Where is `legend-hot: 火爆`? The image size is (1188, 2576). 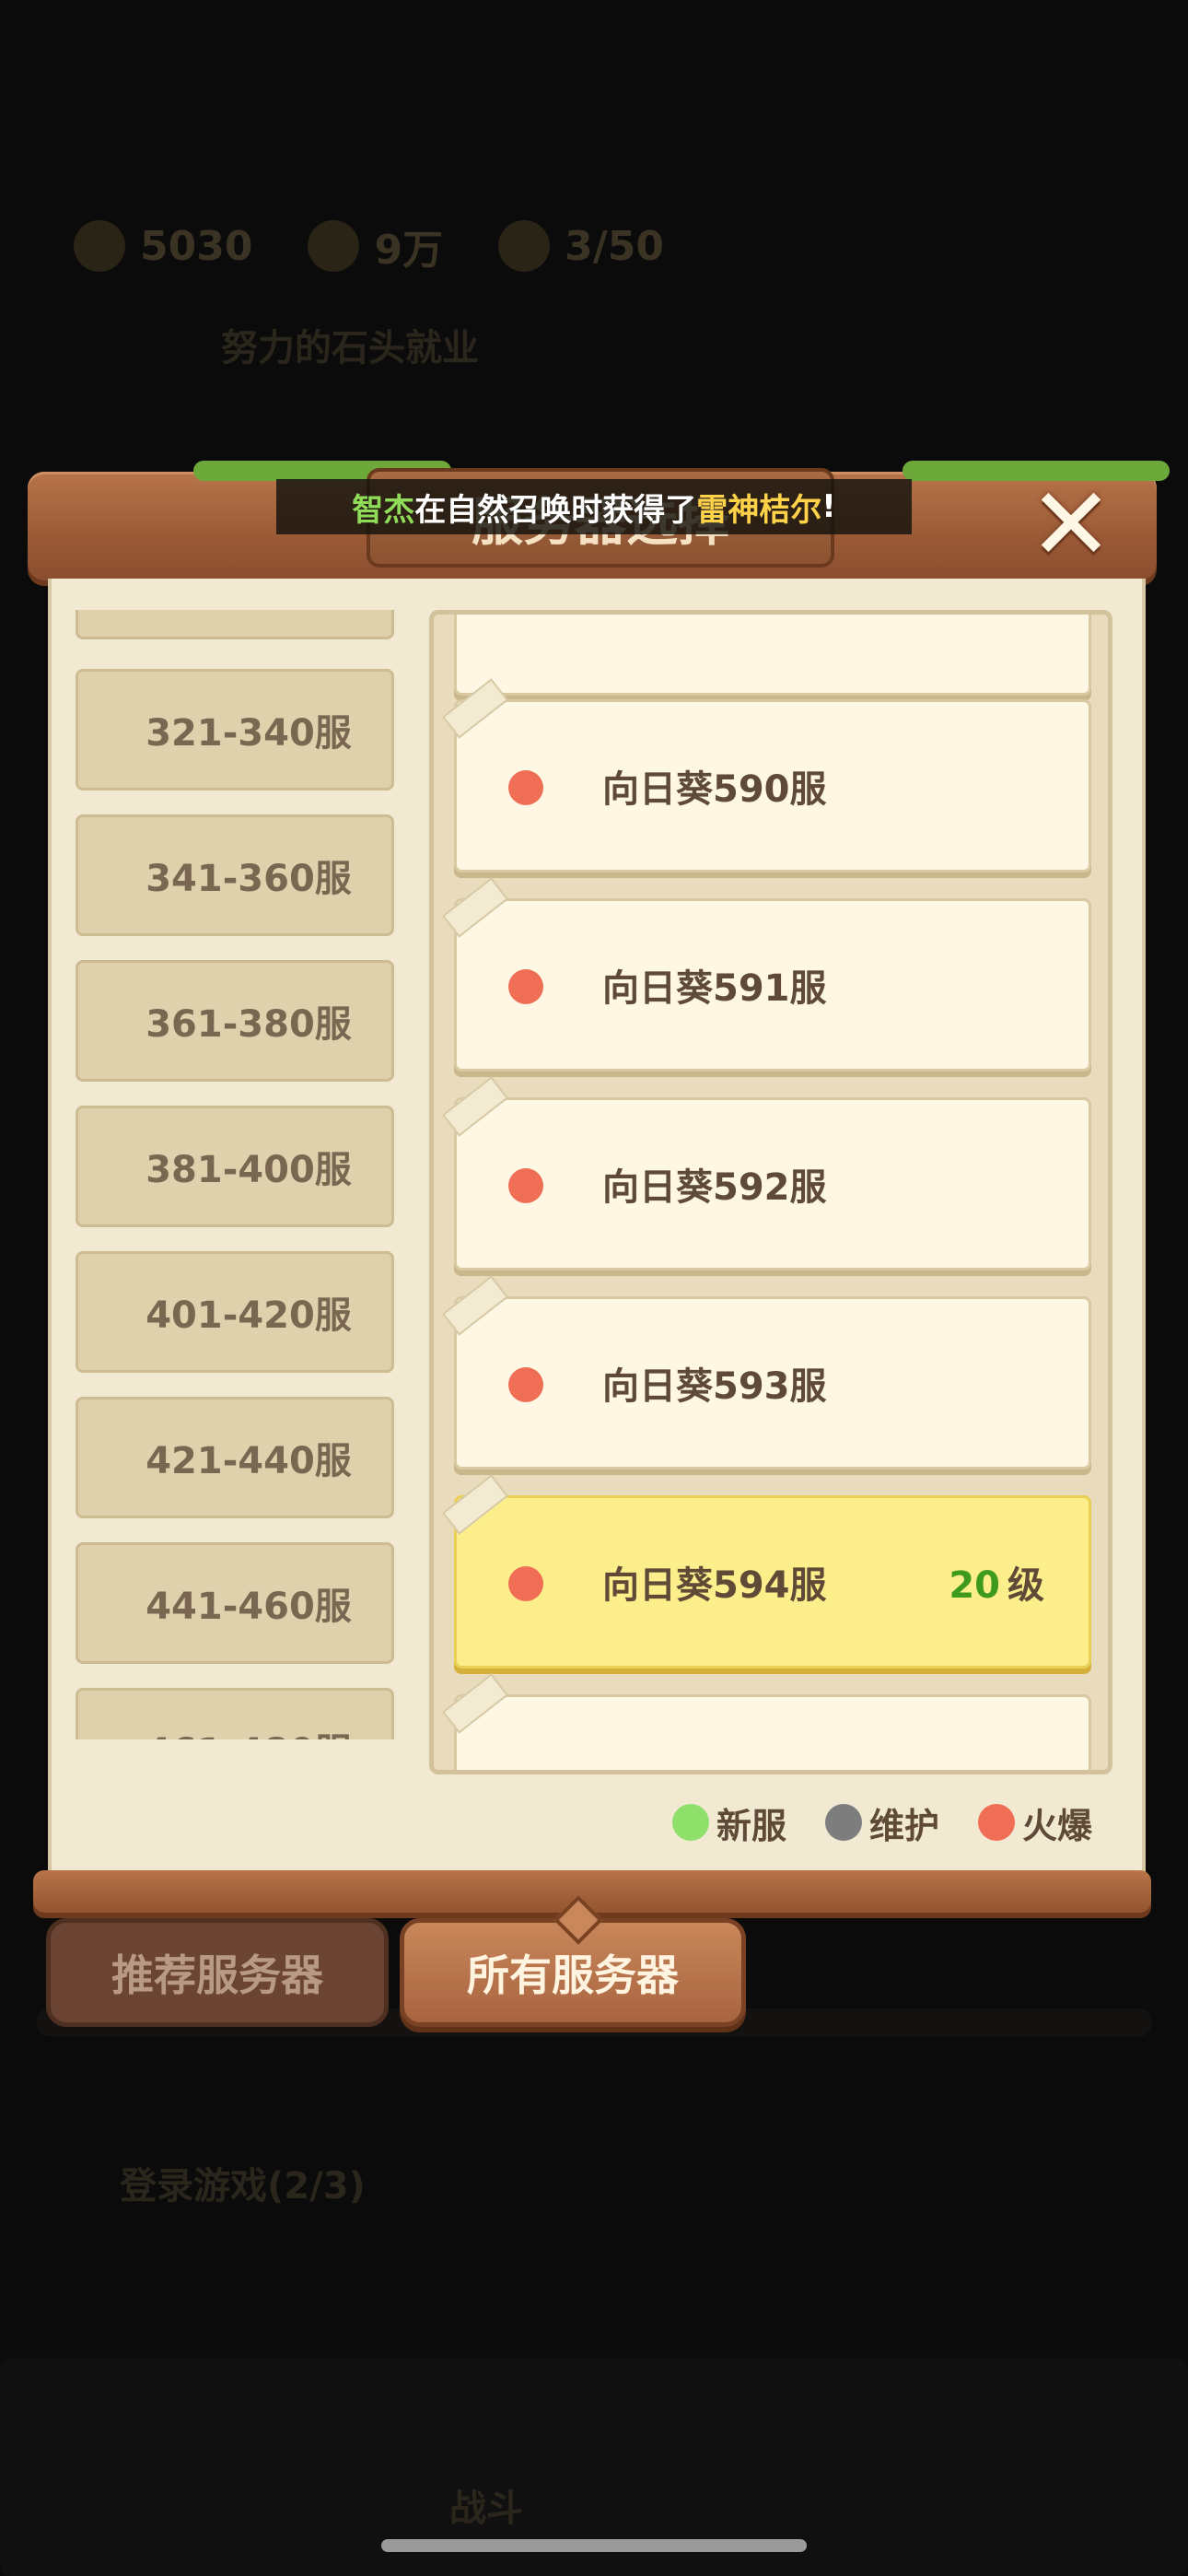 legend-hot: 火爆 is located at coordinates (1035, 1822).